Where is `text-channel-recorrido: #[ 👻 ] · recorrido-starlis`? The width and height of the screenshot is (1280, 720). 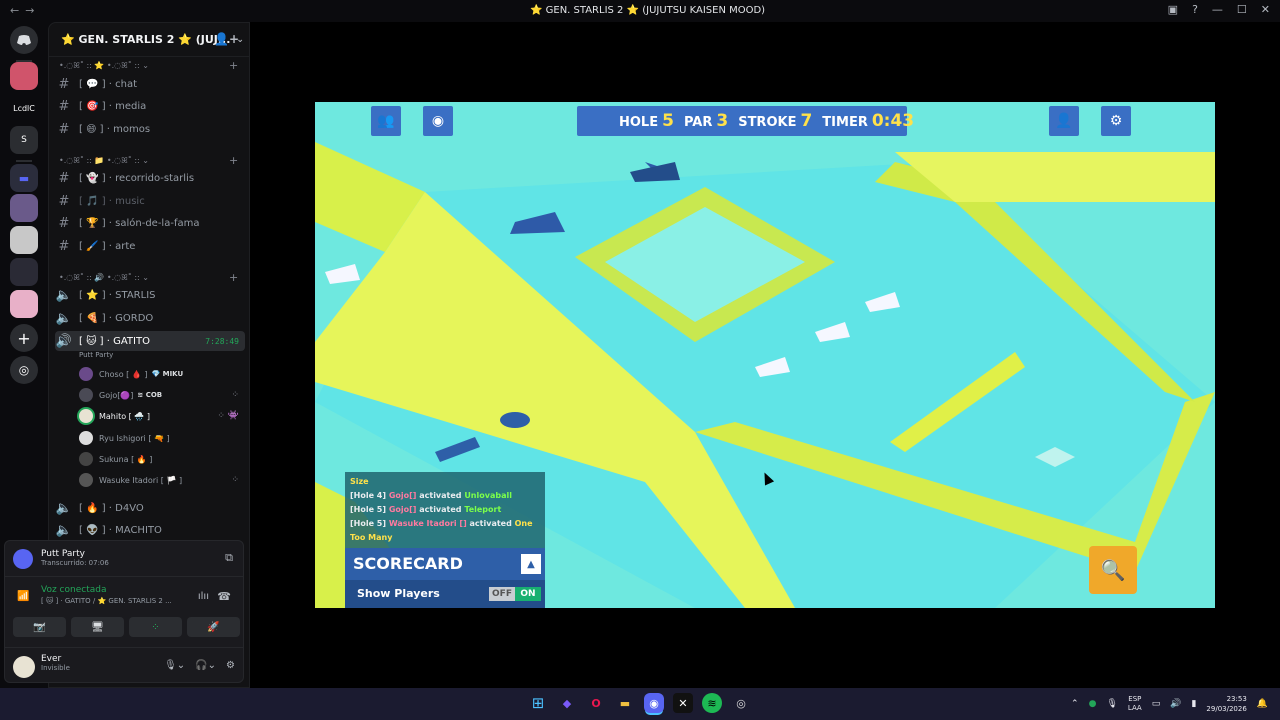 text-channel-recorrido: #[ 👻 ] · recorrido-starlis is located at coordinates (150, 178).